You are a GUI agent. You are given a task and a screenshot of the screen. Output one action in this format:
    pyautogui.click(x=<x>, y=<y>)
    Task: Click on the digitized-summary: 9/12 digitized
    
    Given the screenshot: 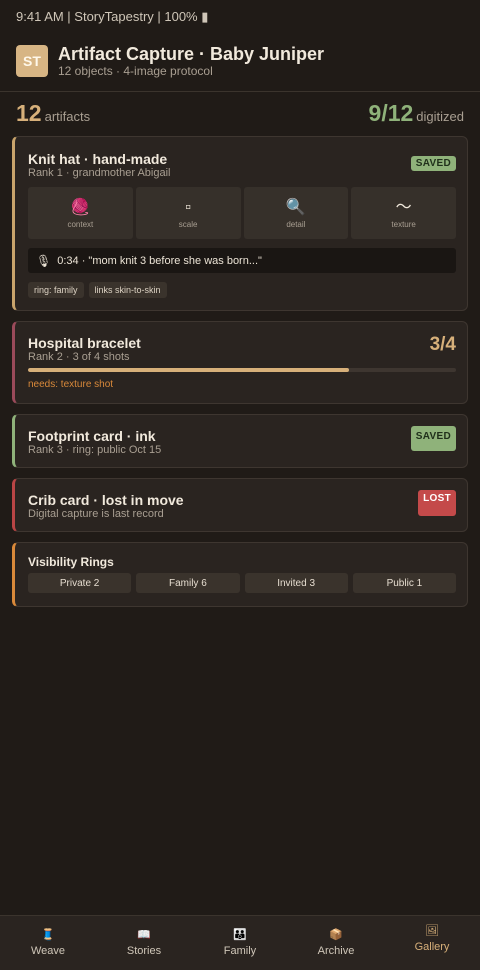 What is the action you would take?
    pyautogui.click(x=416, y=113)
    